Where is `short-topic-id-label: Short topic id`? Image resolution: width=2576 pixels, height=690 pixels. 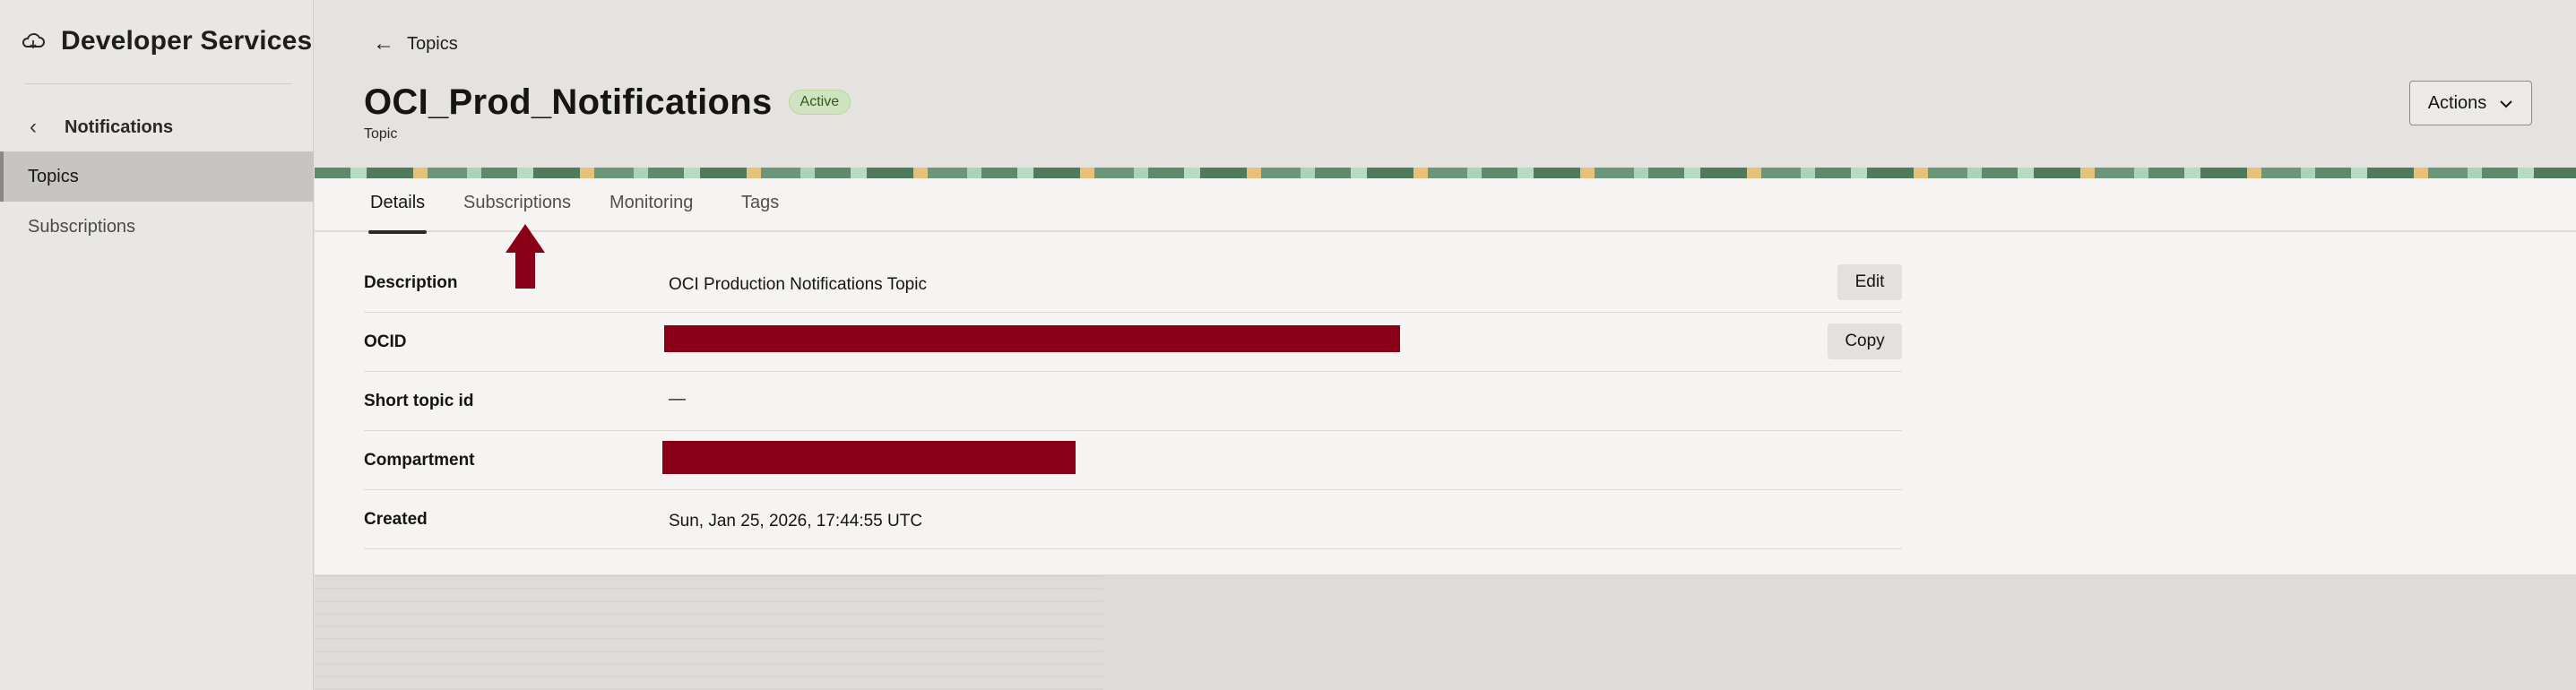 short-topic-id-label: Short topic id is located at coordinates (419, 401).